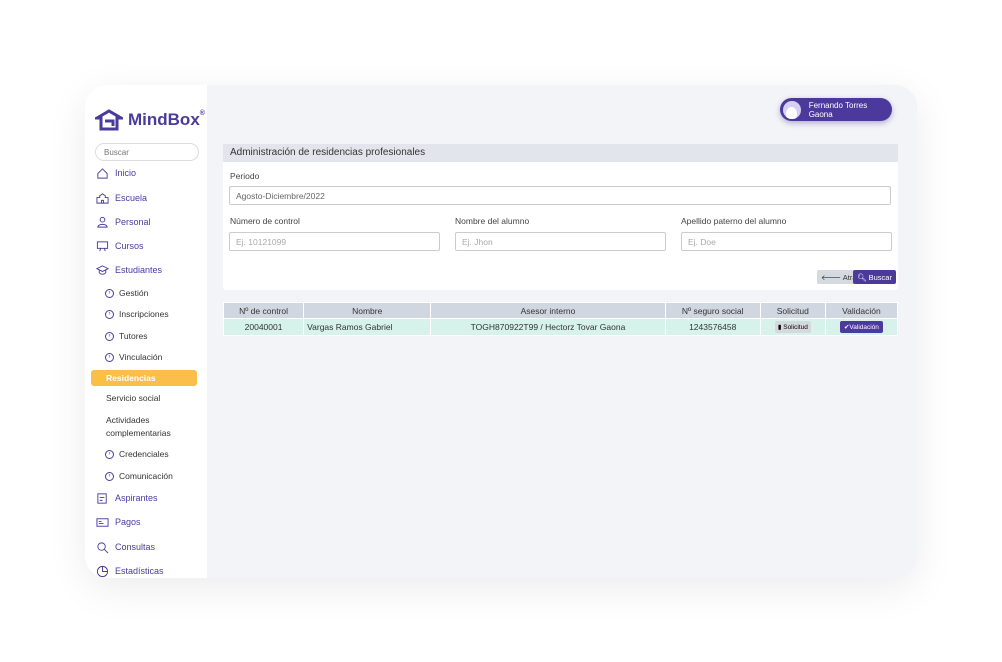 The height and width of the screenshot is (662, 1002). I want to click on control-label: Número de control, so click(265, 221).